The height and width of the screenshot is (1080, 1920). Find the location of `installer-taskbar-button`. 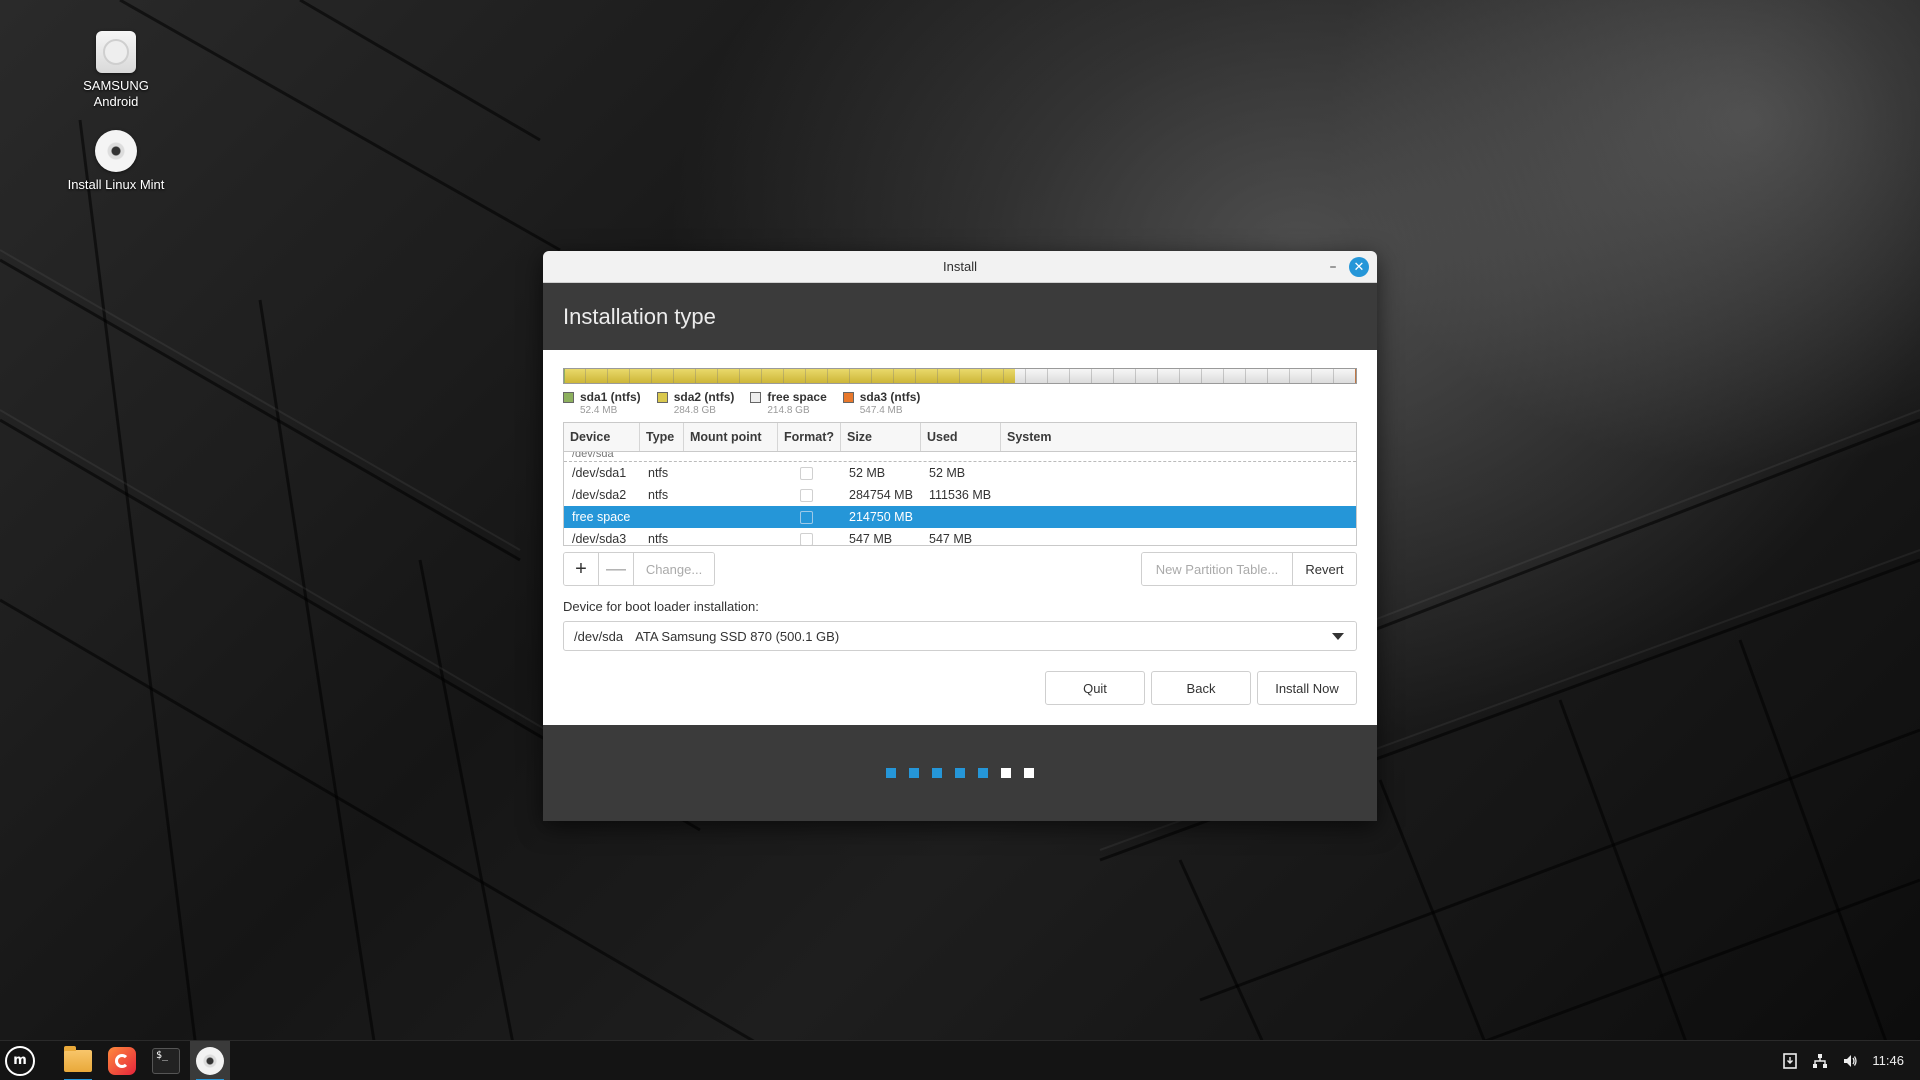

installer-taskbar-button is located at coordinates (210, 1060).